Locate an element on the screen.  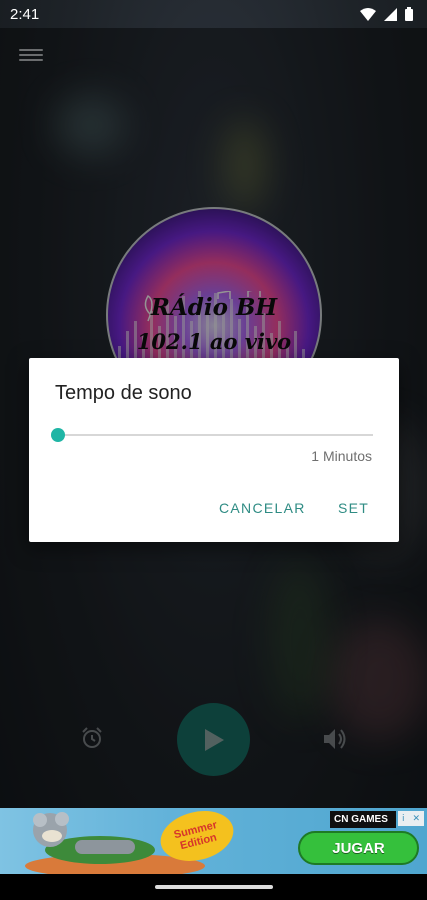
cancel-button: CANCELAR is located at coordinates (262, 508).